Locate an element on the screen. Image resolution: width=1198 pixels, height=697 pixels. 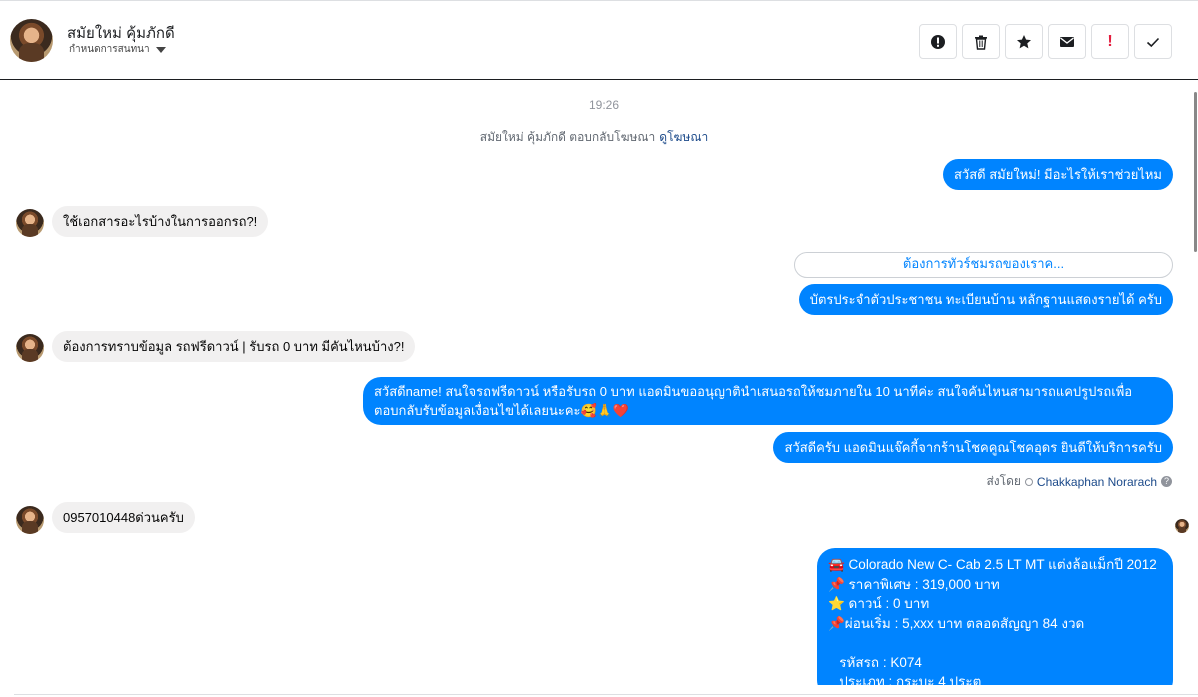
check-icon is located at coordinates (1153, 42).